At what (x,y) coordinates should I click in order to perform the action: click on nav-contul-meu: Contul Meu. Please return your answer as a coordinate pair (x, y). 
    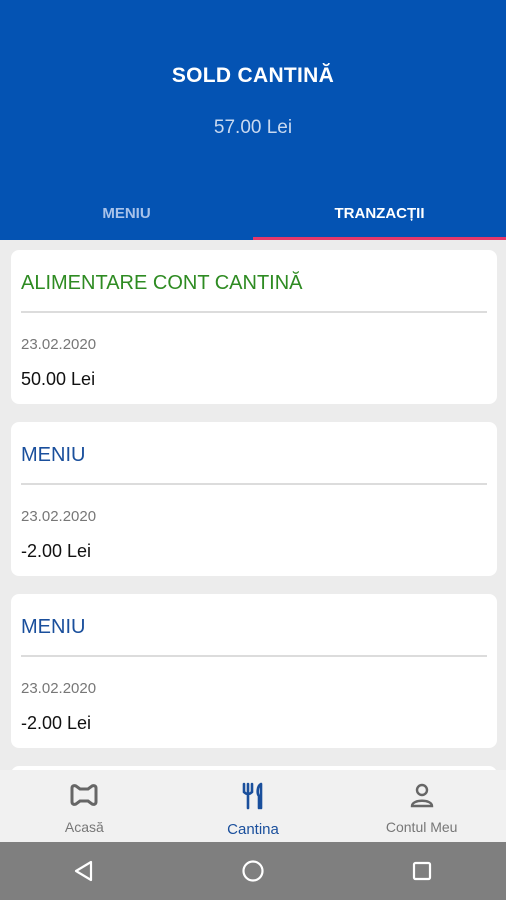
    Looking at the image, I should click on (421, 806).